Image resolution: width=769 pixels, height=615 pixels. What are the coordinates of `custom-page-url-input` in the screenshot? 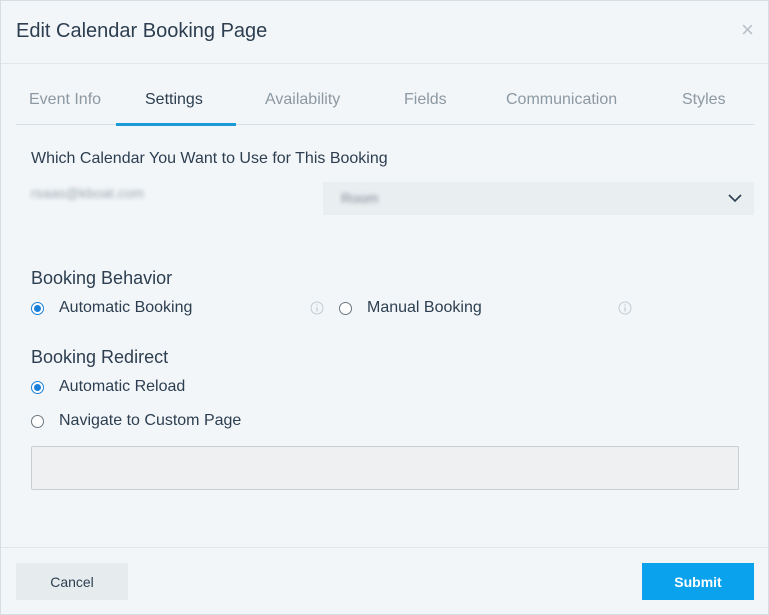 It's located at (385, 468).